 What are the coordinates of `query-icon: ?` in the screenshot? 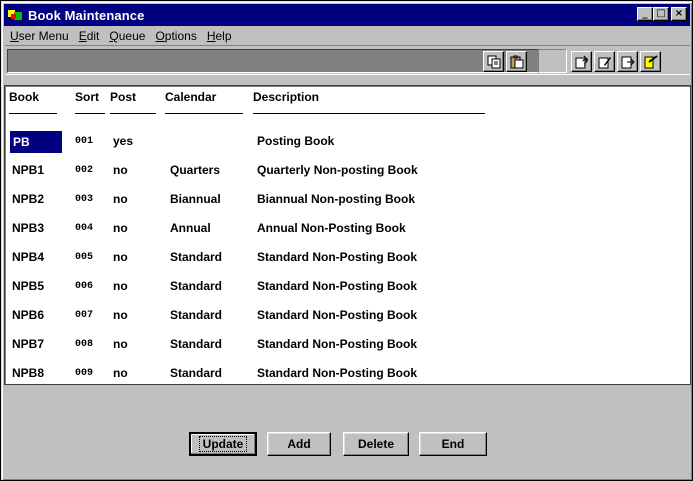 It's located at (581, 62).